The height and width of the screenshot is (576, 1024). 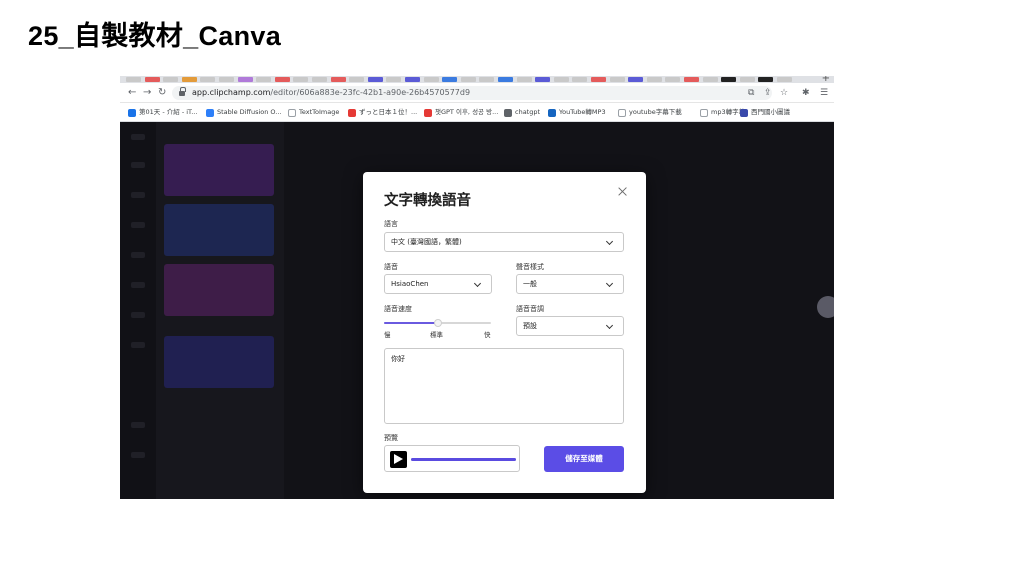 What do you see at coordinates (391, 224) in the screenshot?
I see `language-label: 語言` at bounding box center [391, 224].